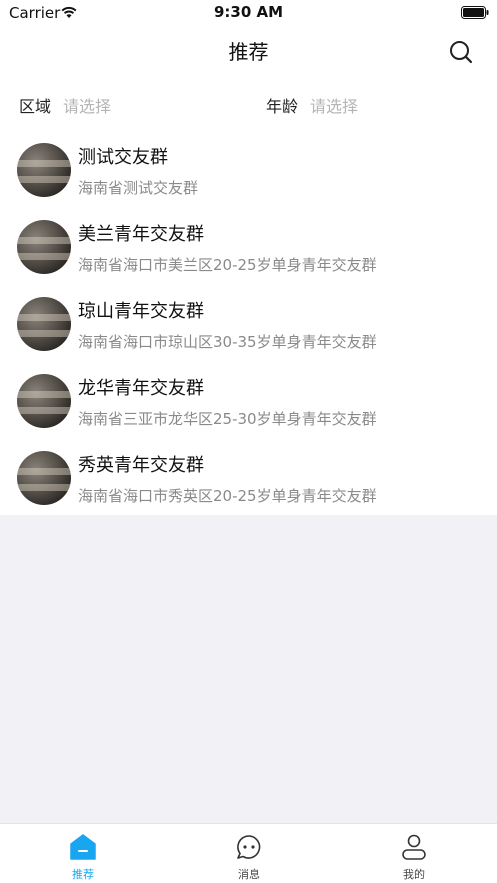  Describe the element at coordinates (248, 476) in the screenshot. I see `list-item: 秀英青年交友群 海南省海口市秀英区20-25岁单身青年交友群` at that location.